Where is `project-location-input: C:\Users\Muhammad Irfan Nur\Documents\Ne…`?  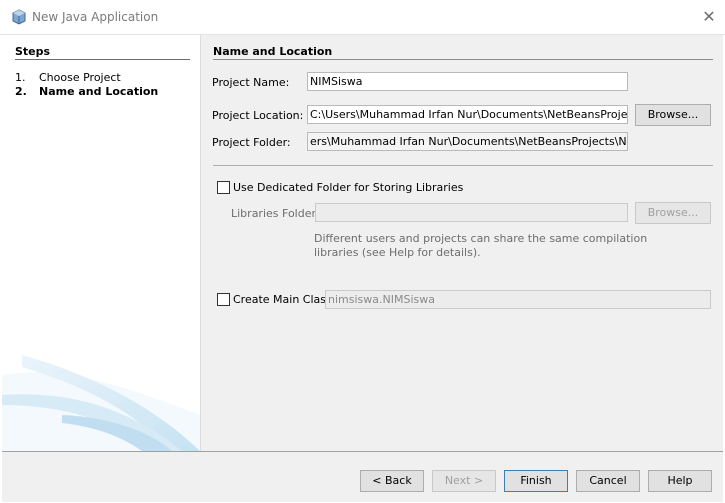 project-location-input: C:\Users\Muhammad Irfan Nur\Documents\Ne… is located at coordinates (467, 114).